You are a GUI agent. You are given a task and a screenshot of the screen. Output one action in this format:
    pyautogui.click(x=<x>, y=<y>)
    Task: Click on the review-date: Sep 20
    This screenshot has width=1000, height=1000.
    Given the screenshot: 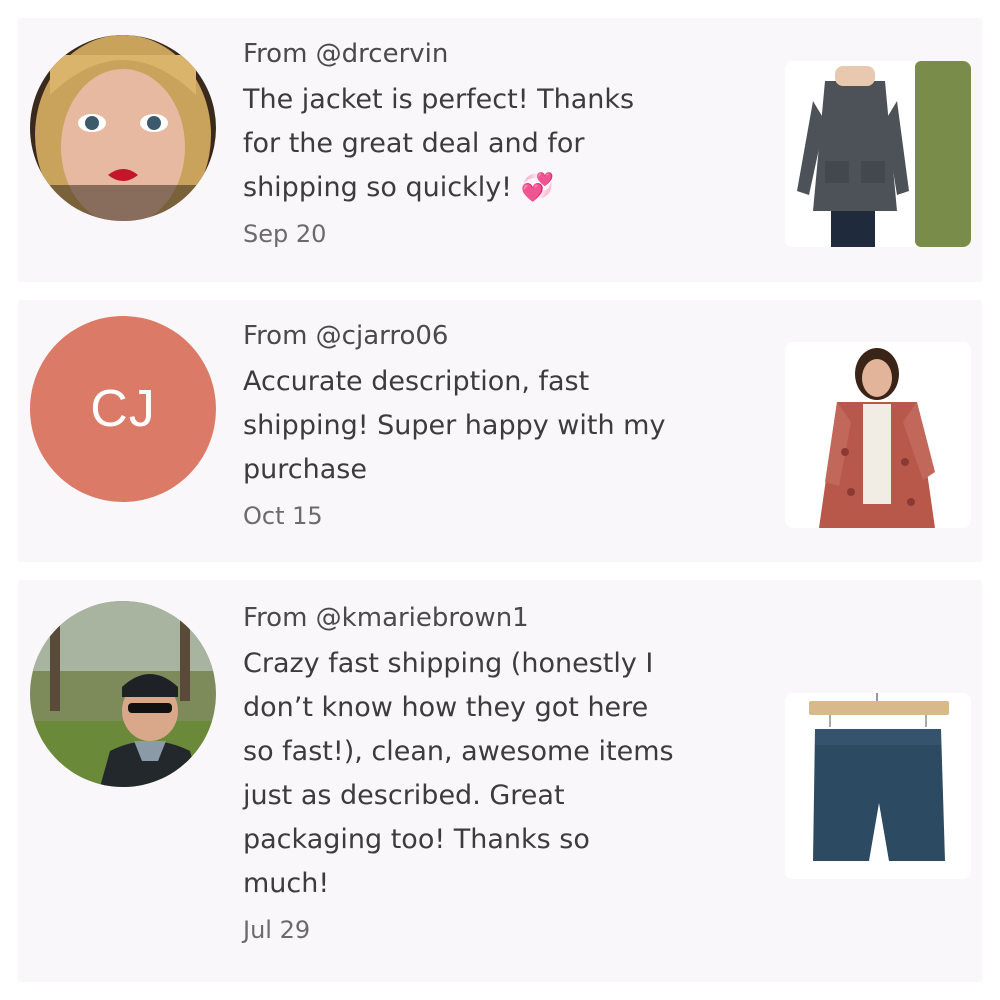 What is the action you would take?
    pyautogui.click(x=285, y=234)
    